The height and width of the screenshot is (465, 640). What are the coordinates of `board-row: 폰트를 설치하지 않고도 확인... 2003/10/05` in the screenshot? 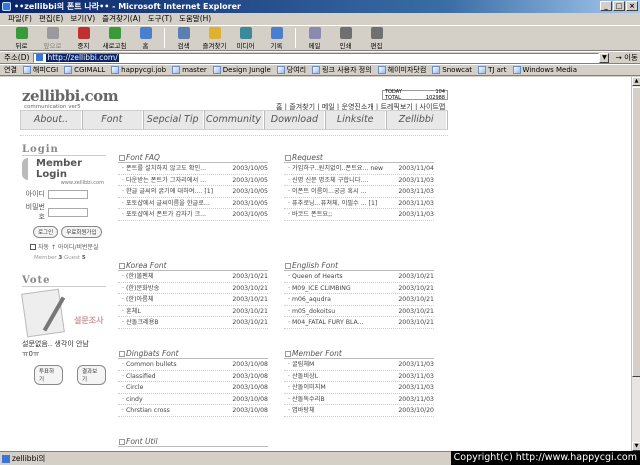 It's located at (193, 169).